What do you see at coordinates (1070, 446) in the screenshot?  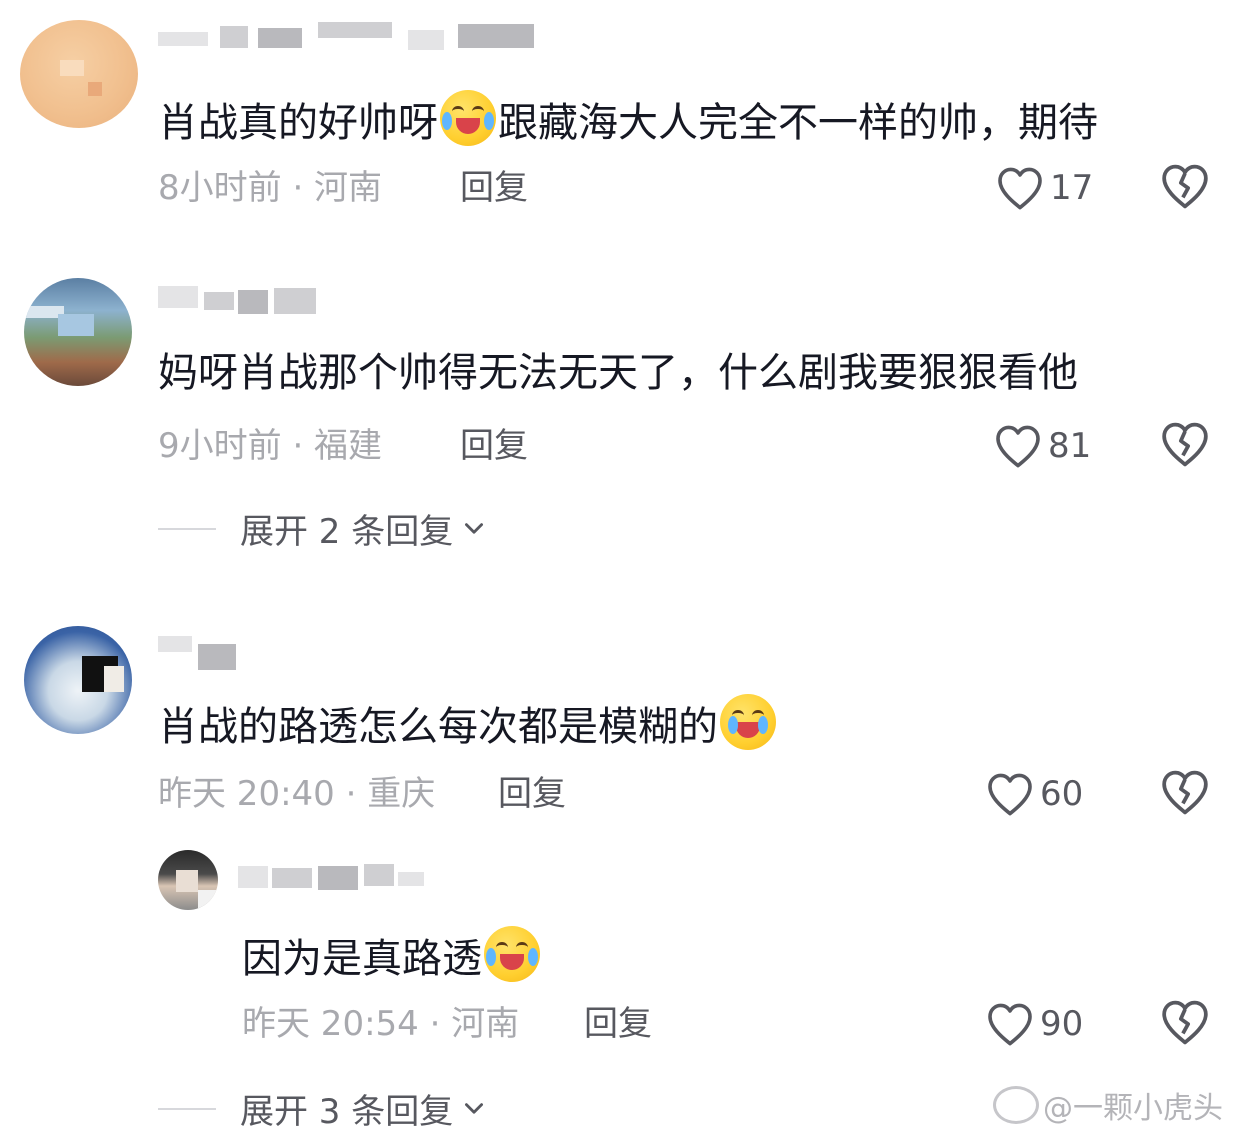 I see `like-count: 81` at bounding box center [1070, 446].